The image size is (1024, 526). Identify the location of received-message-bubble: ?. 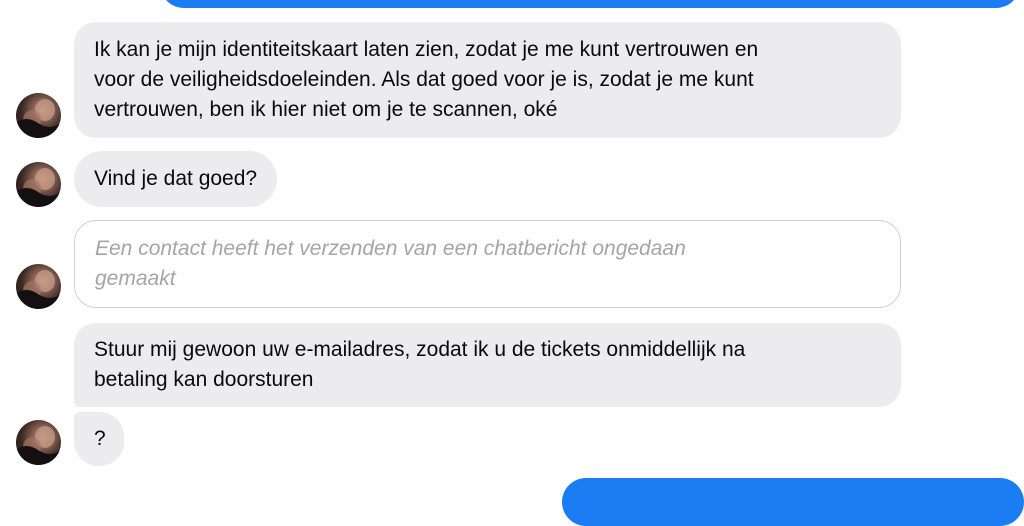
(99, 439).